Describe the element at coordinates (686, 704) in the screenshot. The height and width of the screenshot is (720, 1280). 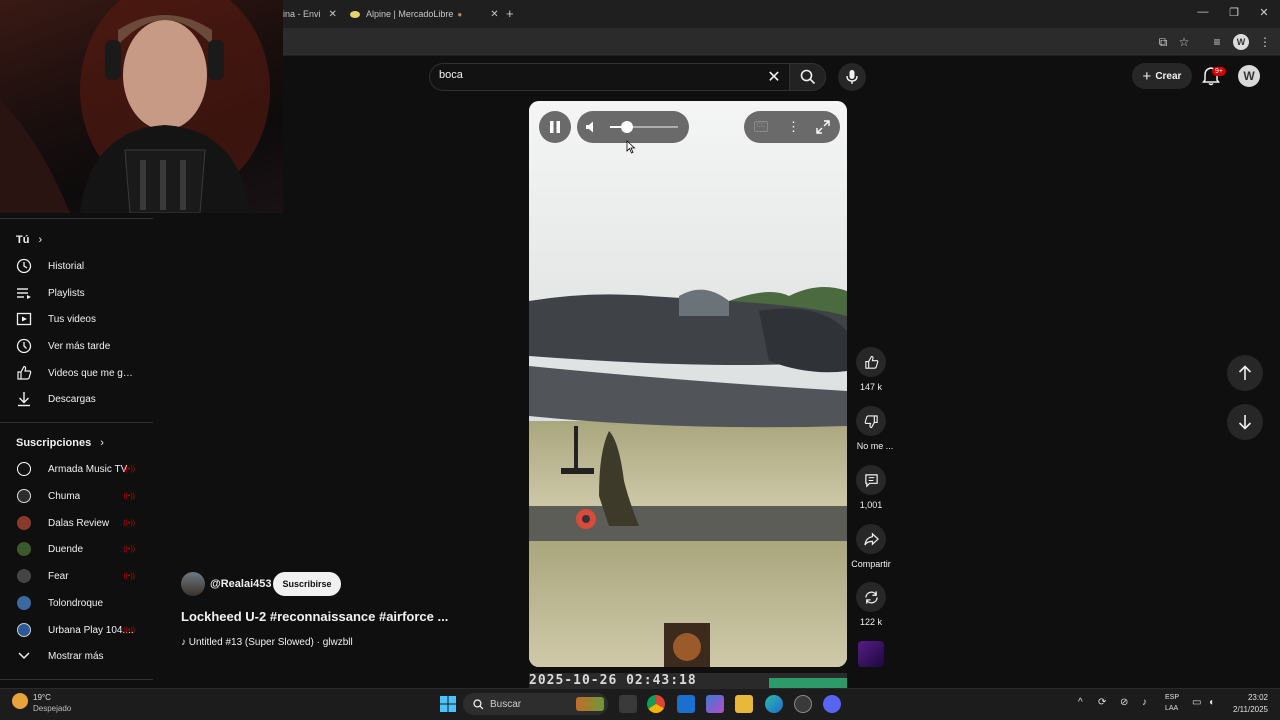
I see `outlook-icon` at that location.